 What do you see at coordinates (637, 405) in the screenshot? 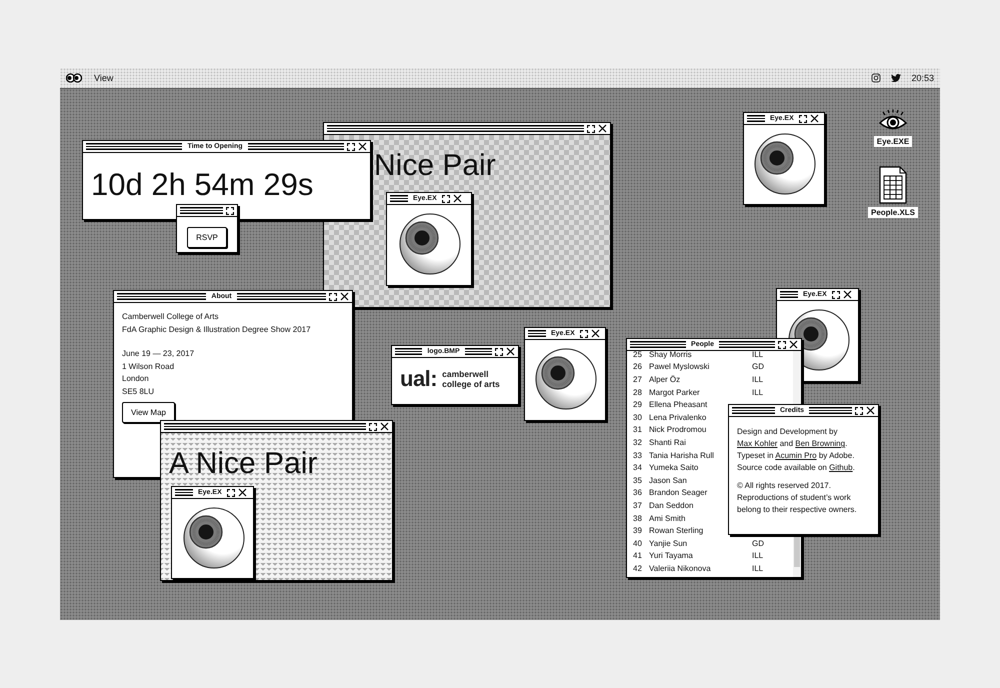
I see `row-number: 29` at bounding box center [637, 405].